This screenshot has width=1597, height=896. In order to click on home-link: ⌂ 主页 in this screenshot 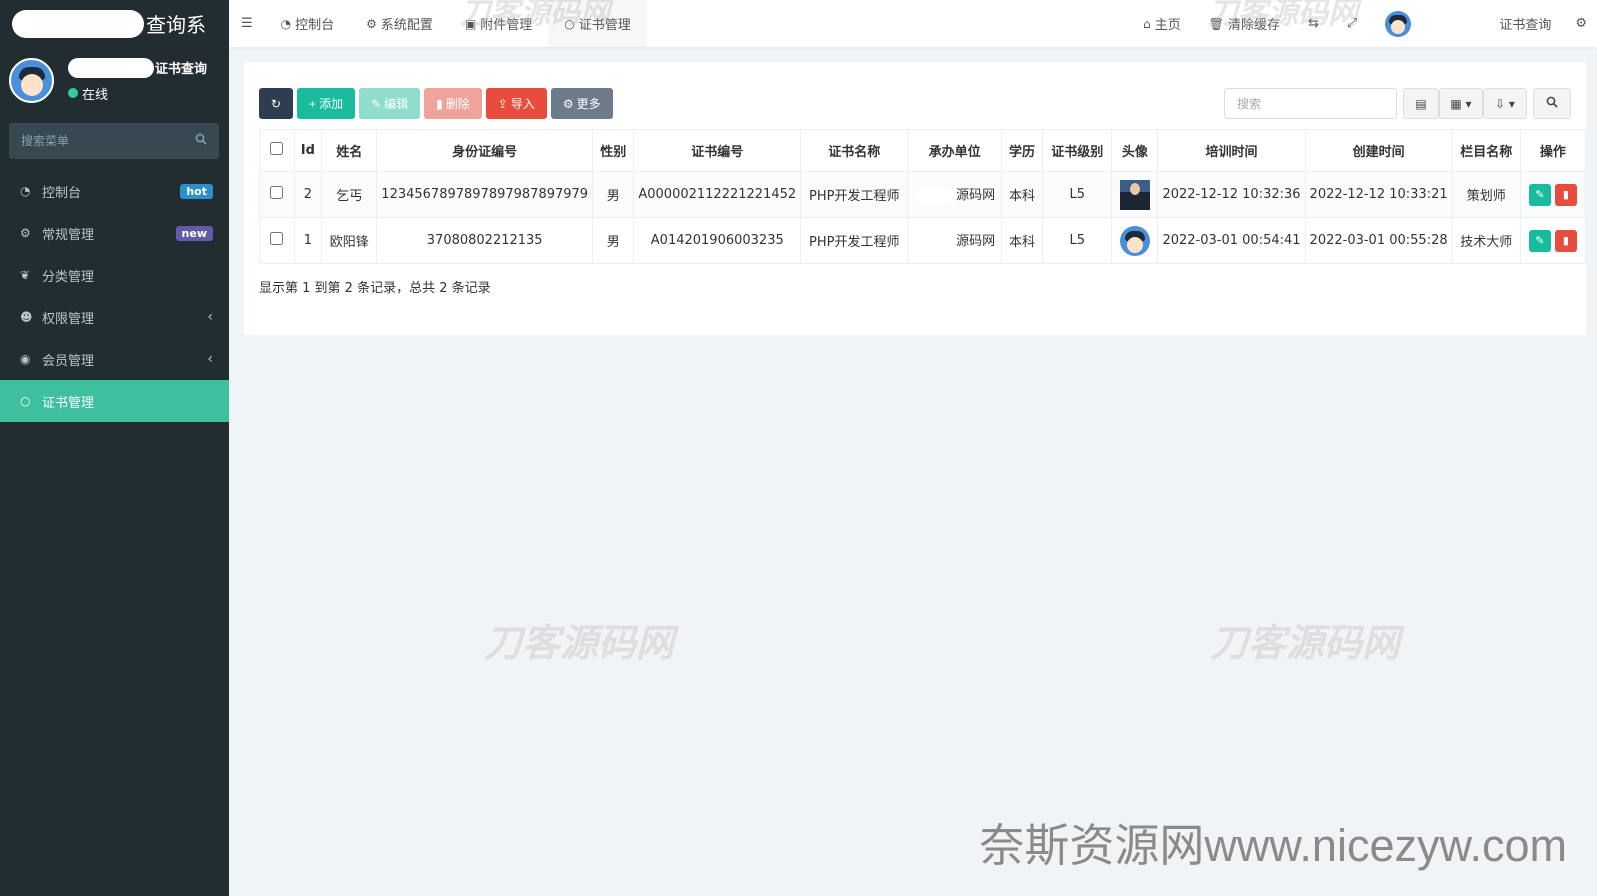, I will do `click(1162, 23)`.